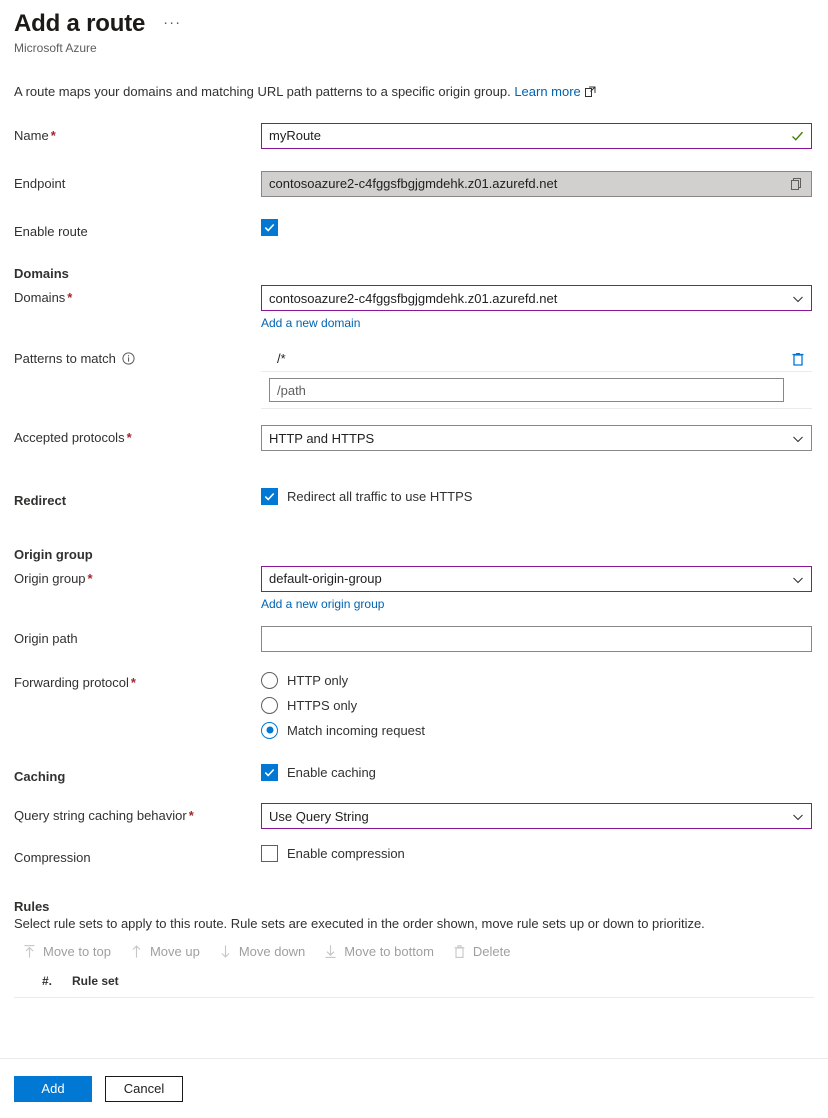 This screenshot has width=828, height=1118. Describe the element at coordinates (137, 357) in the screenshot. I see `patterns-label: Patterns to match` at that location.